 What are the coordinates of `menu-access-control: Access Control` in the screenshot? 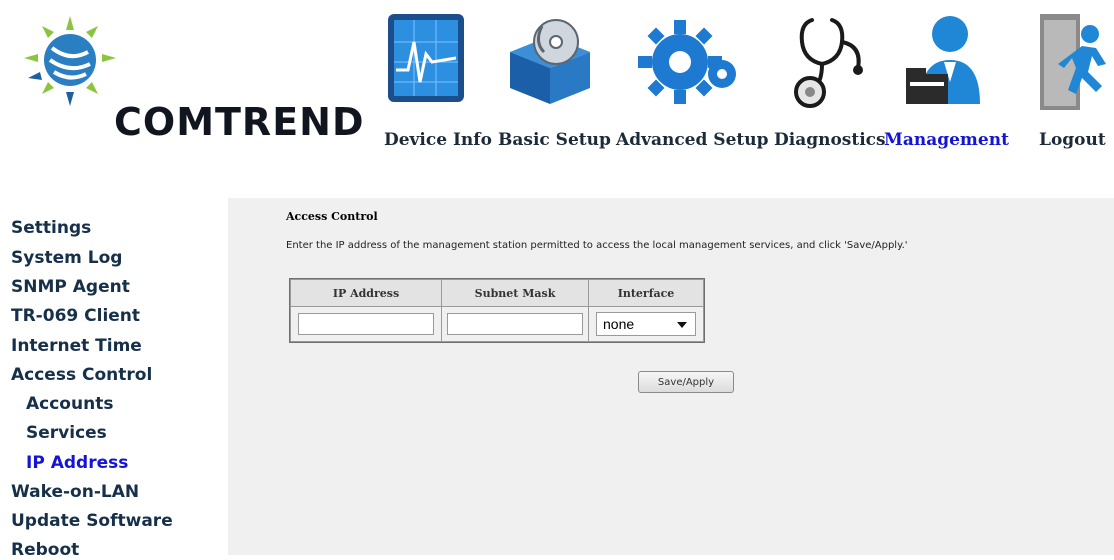 It's located at (81, 375).